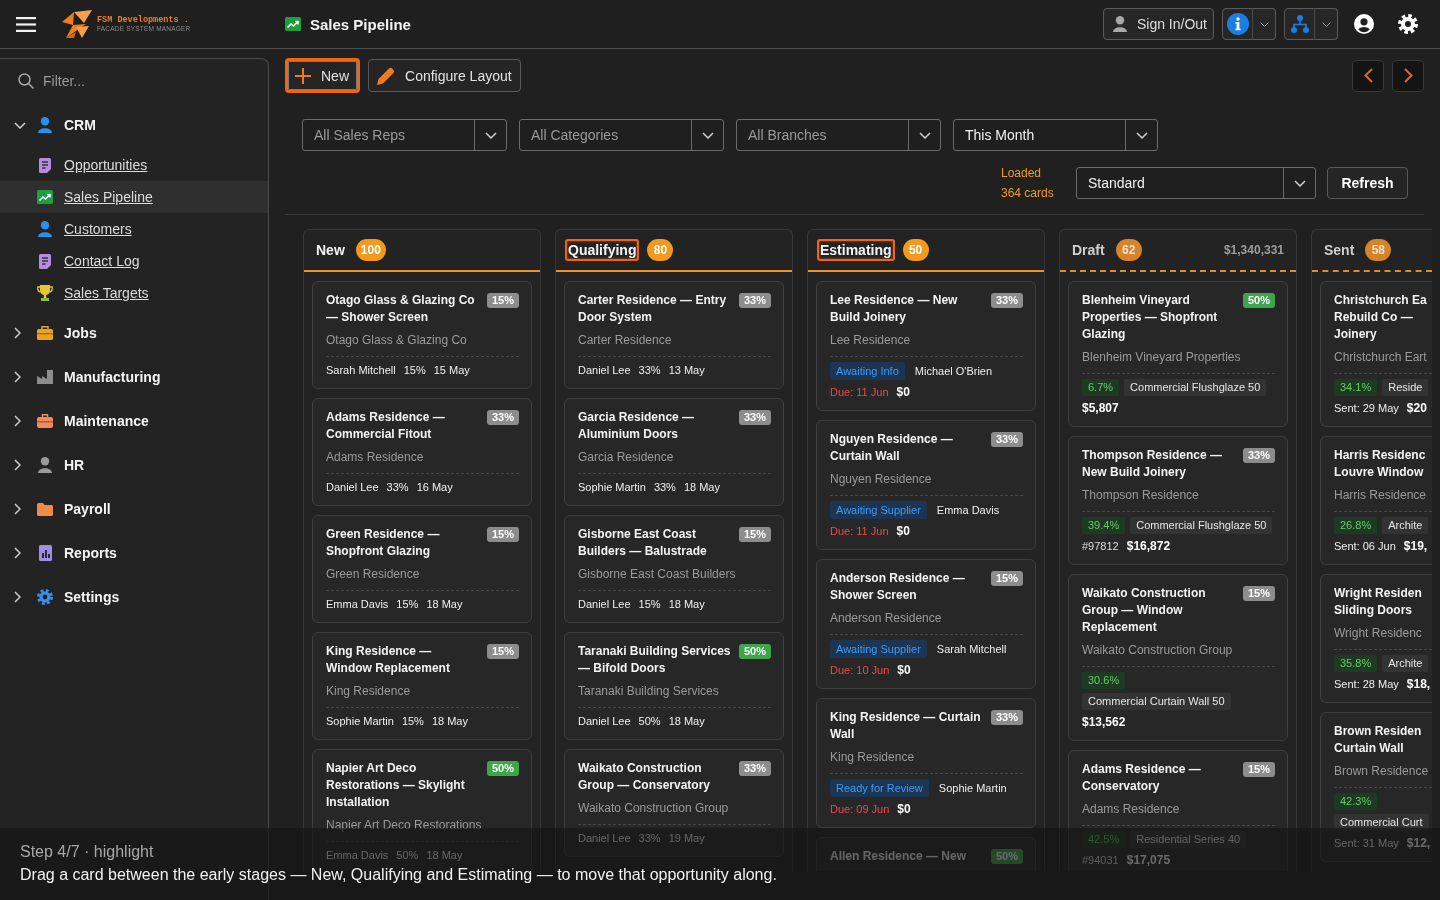 This screenshot has width=1440, height=900. What do you see at coordinates (422, 335) in the screenshot?
I see `opportunity-card: Otago Glass & Glazing Co — Shower Screen 15% Otago Glass & Glazing Co Sarah Mitchell 15% 15 May` at bounding box center [422, 335].